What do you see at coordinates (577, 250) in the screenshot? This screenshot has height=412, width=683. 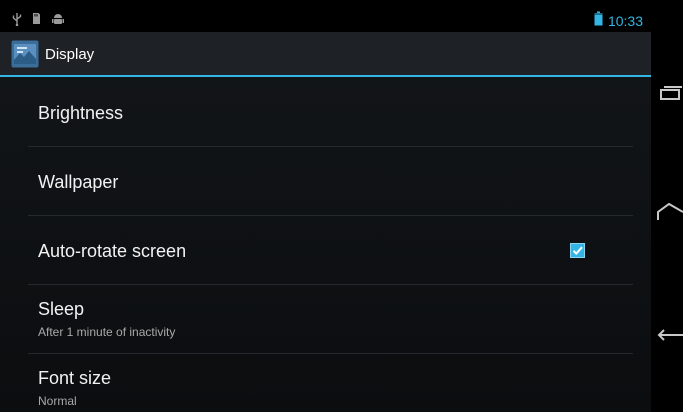 I see `auto-rotate-checkbox` at bounding box center [577, 250].